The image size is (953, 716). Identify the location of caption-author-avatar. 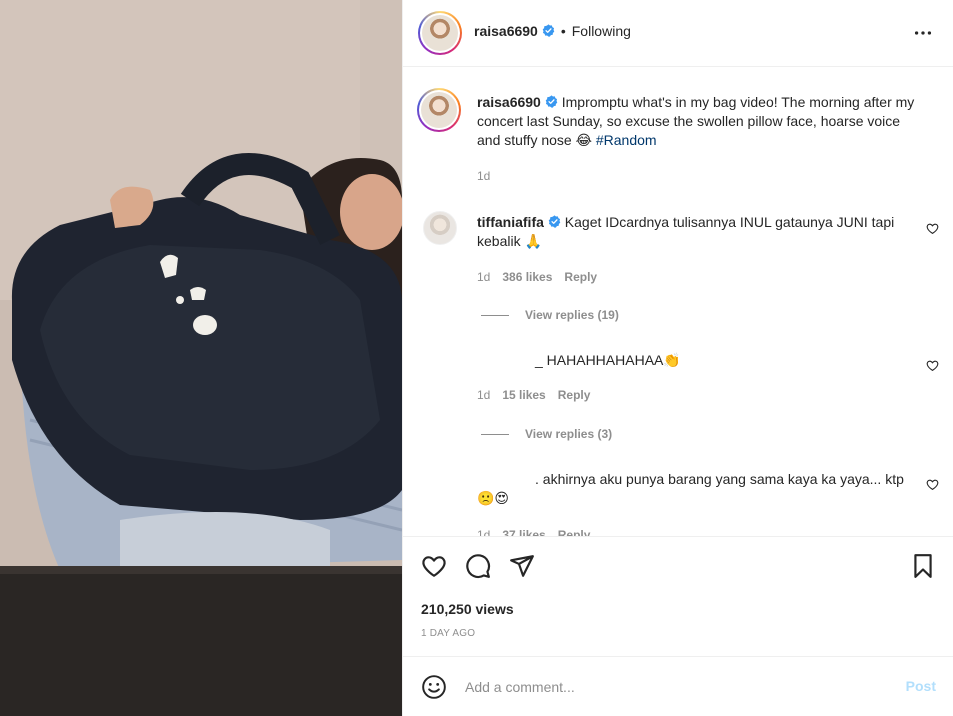
(439, 110).